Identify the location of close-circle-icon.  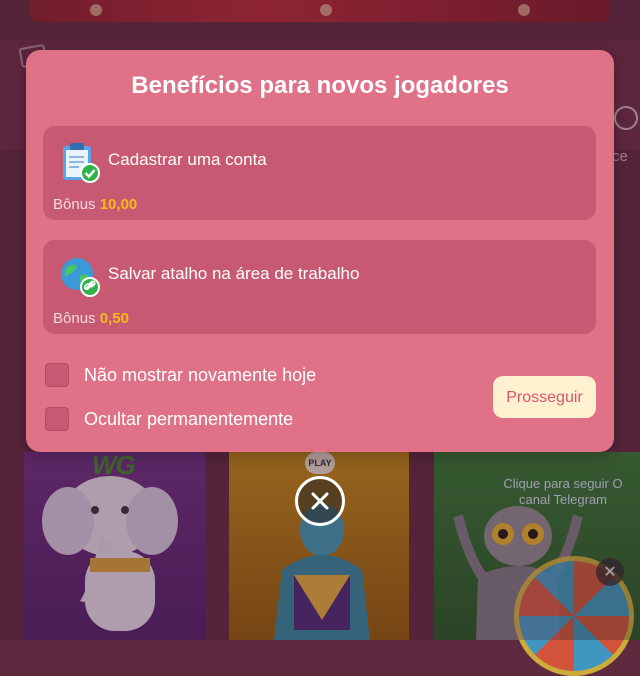
(320, 501).